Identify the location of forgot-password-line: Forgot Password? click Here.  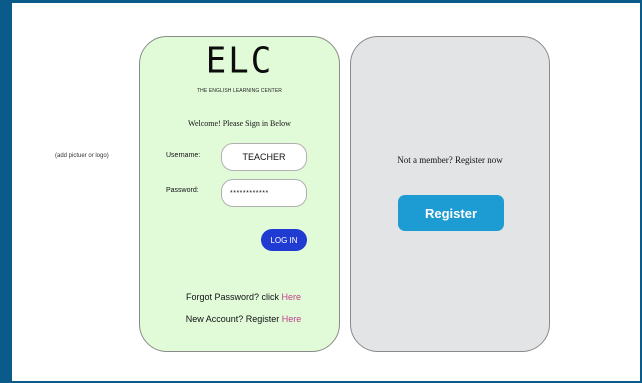
(243, 297).